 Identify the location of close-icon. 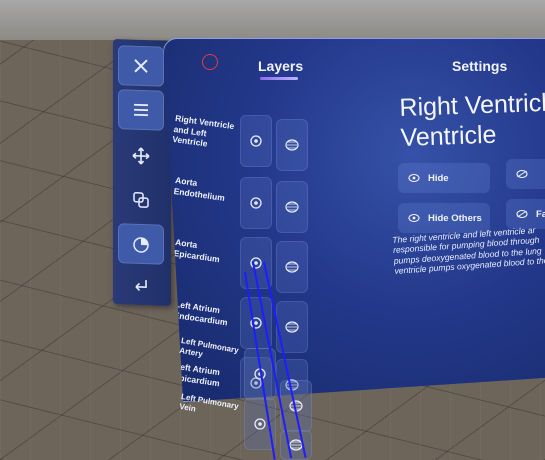
(141, 66).